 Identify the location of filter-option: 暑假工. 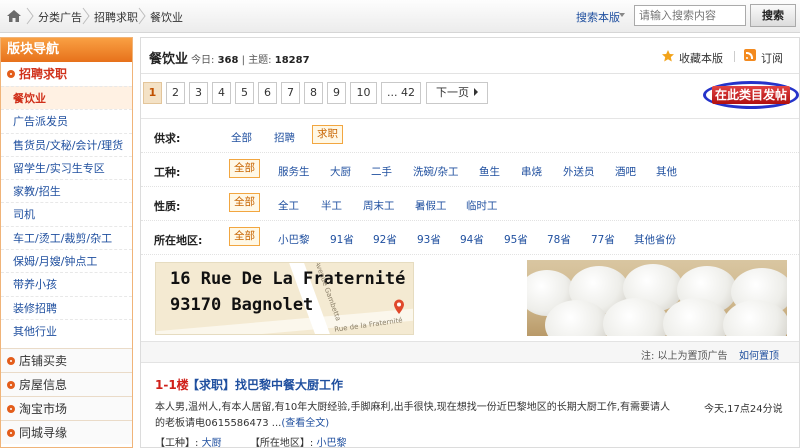
(431, 205).